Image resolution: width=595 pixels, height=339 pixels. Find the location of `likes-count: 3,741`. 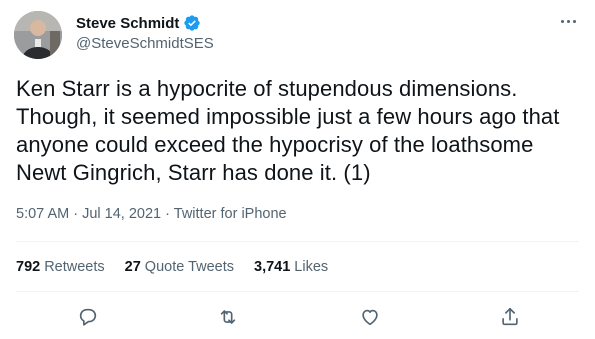

likes-count: 3,741 is located at coordinates (272, 267).